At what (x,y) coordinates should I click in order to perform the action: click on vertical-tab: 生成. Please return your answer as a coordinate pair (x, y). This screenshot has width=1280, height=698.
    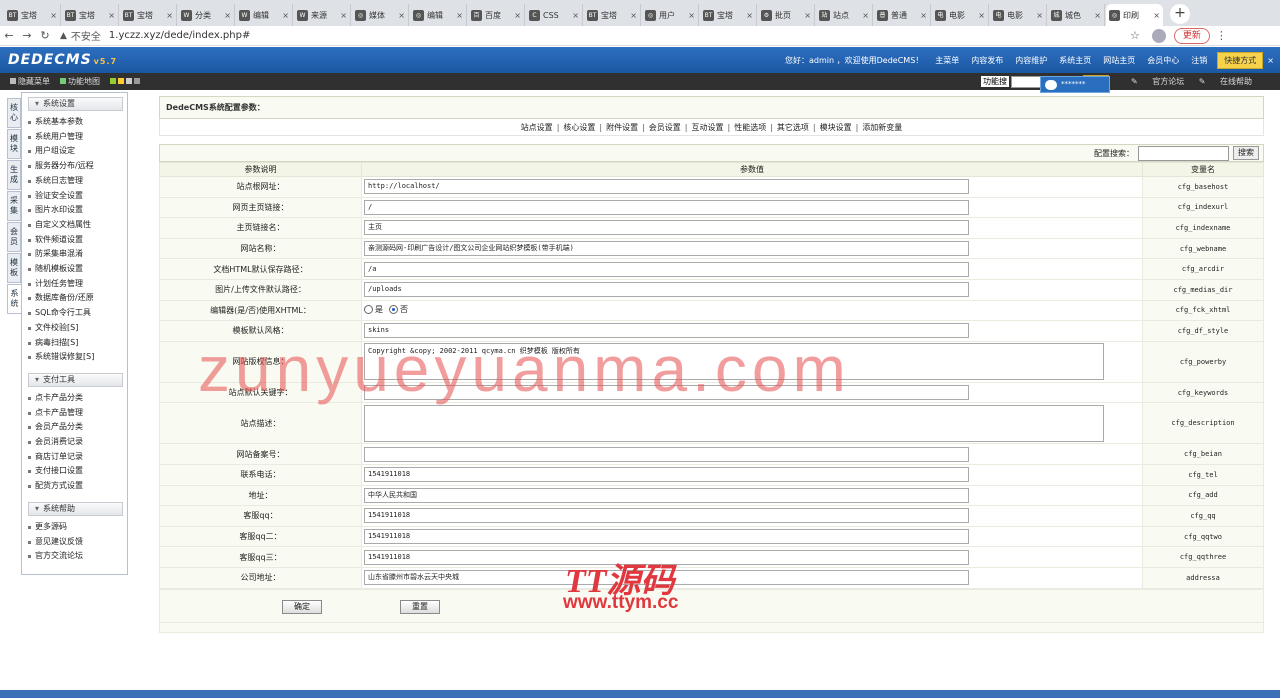
    Looking at the image, I should click on (14, 175).